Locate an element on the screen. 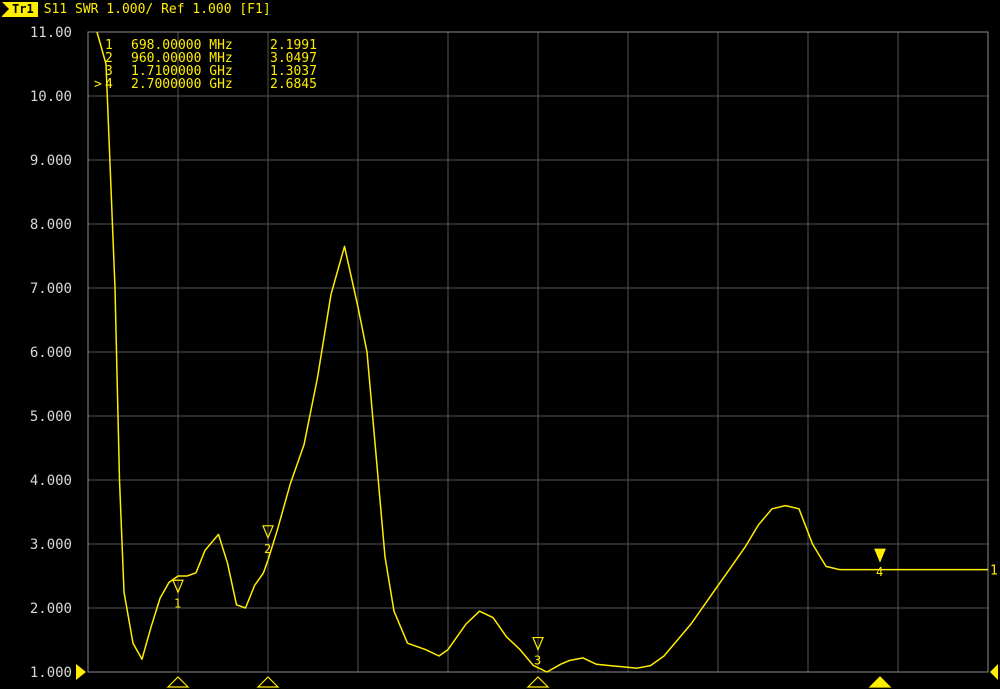 The height and width of the screenshot is (689, 1000). y-tick-label: 9.000 is located at coordinates (51, 161).